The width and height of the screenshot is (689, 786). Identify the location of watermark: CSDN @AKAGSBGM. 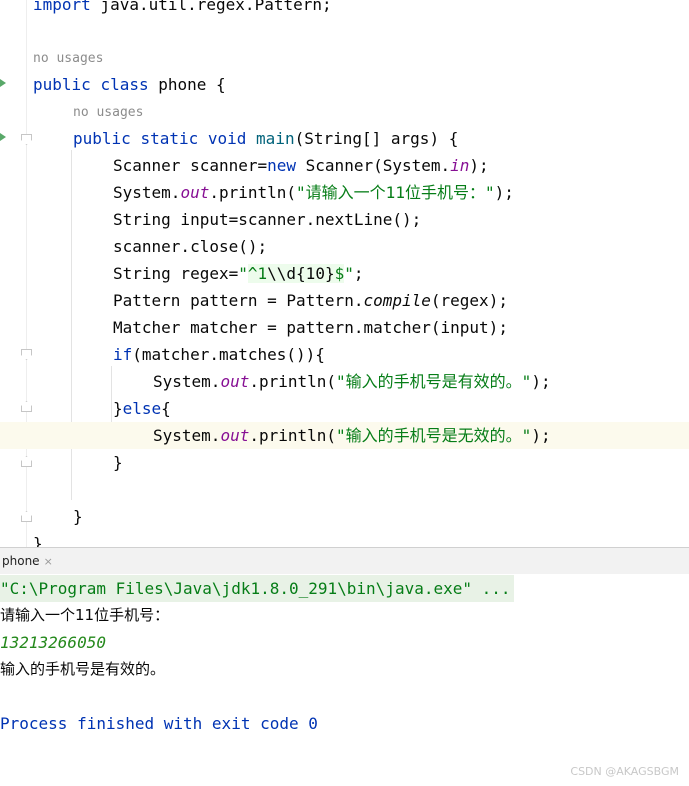
(624, 771).